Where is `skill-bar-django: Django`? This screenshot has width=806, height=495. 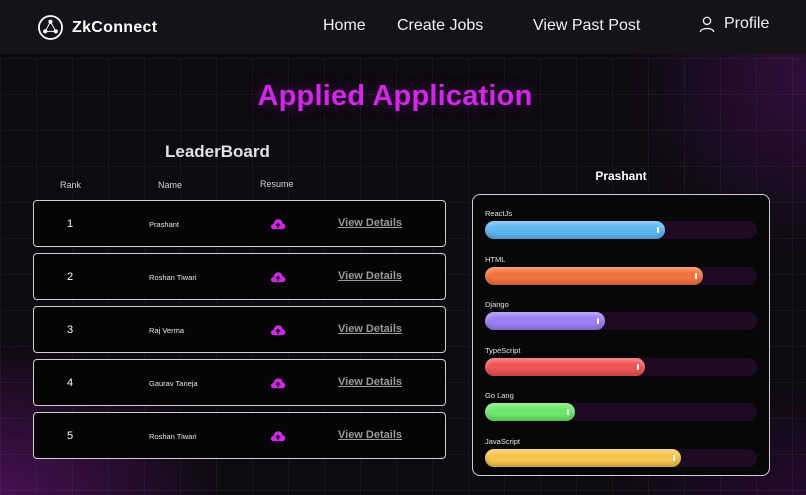 skill-bar-django: Django is located at coordinates (621, 320).